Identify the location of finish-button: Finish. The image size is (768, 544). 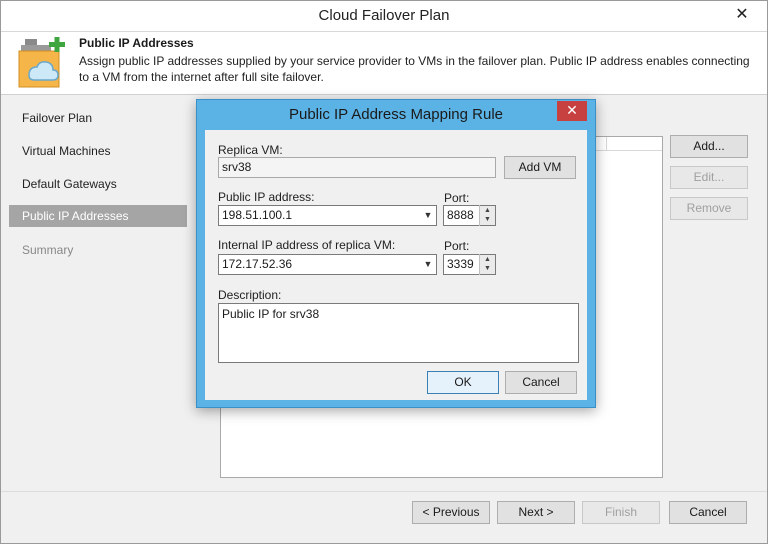
(621, 512).